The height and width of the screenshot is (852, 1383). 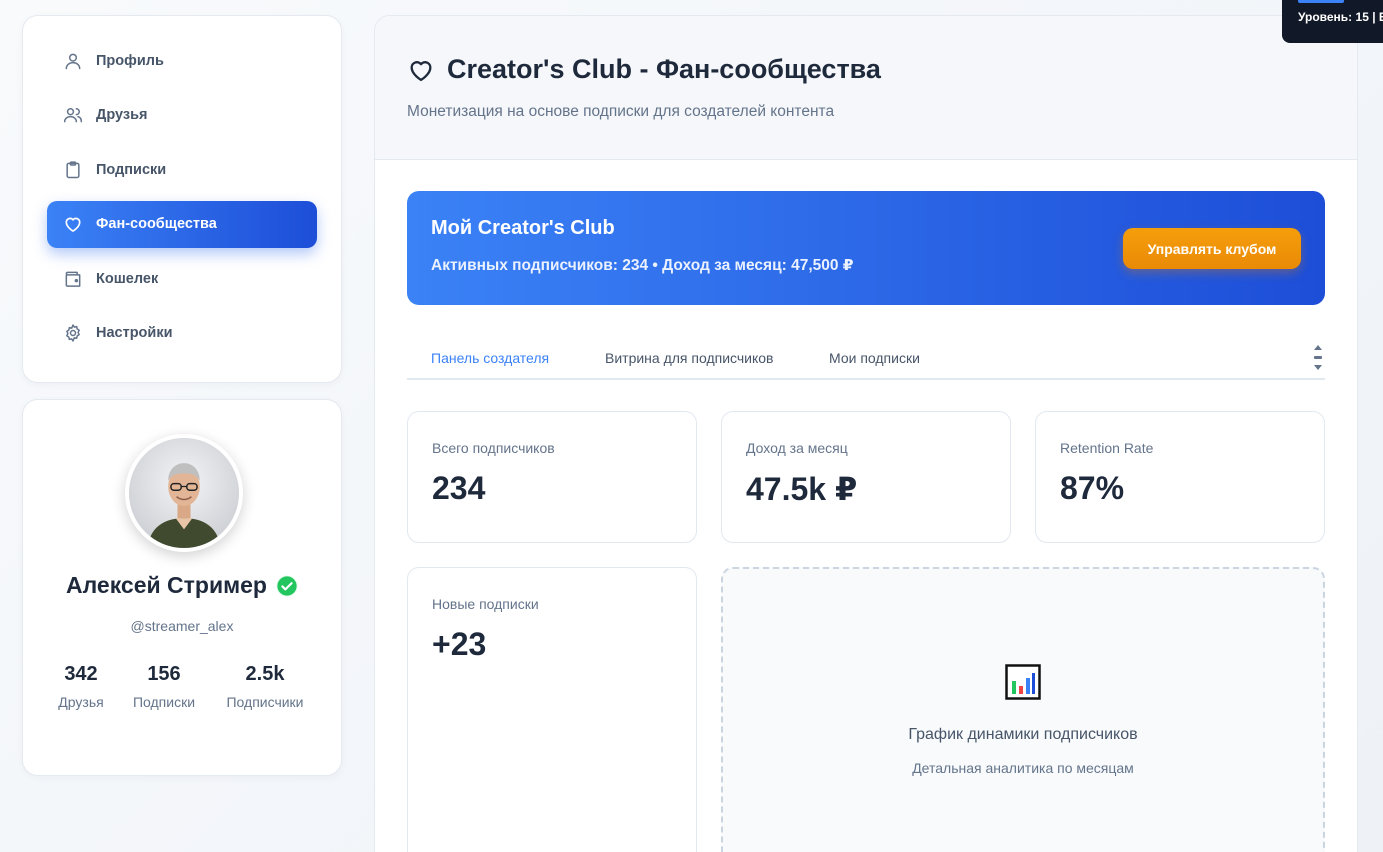 What do you see at coordinates (1092, 488) in the screenshot?
I see `stat-card-value: 87%` at bounding box center [1092, 488].